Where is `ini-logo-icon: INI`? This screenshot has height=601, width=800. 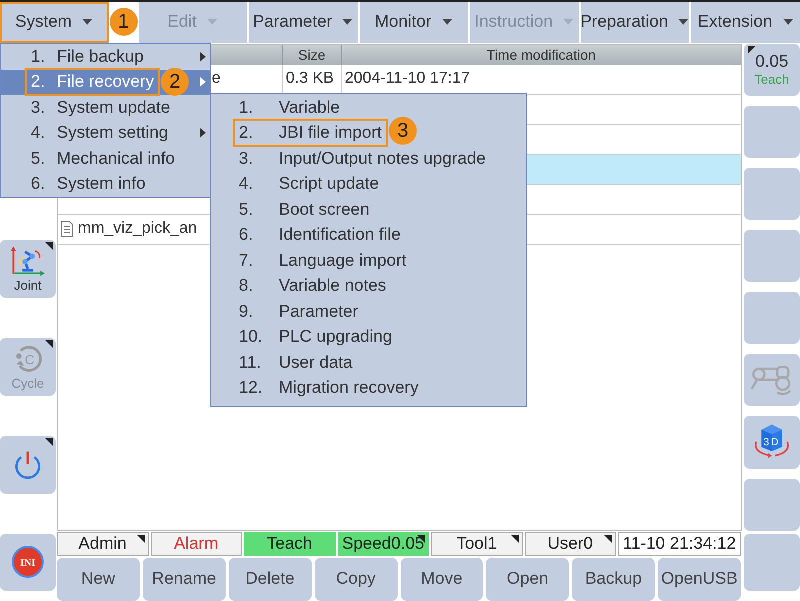
ini-logo-icon: INI is located at coordinates (28, 562).